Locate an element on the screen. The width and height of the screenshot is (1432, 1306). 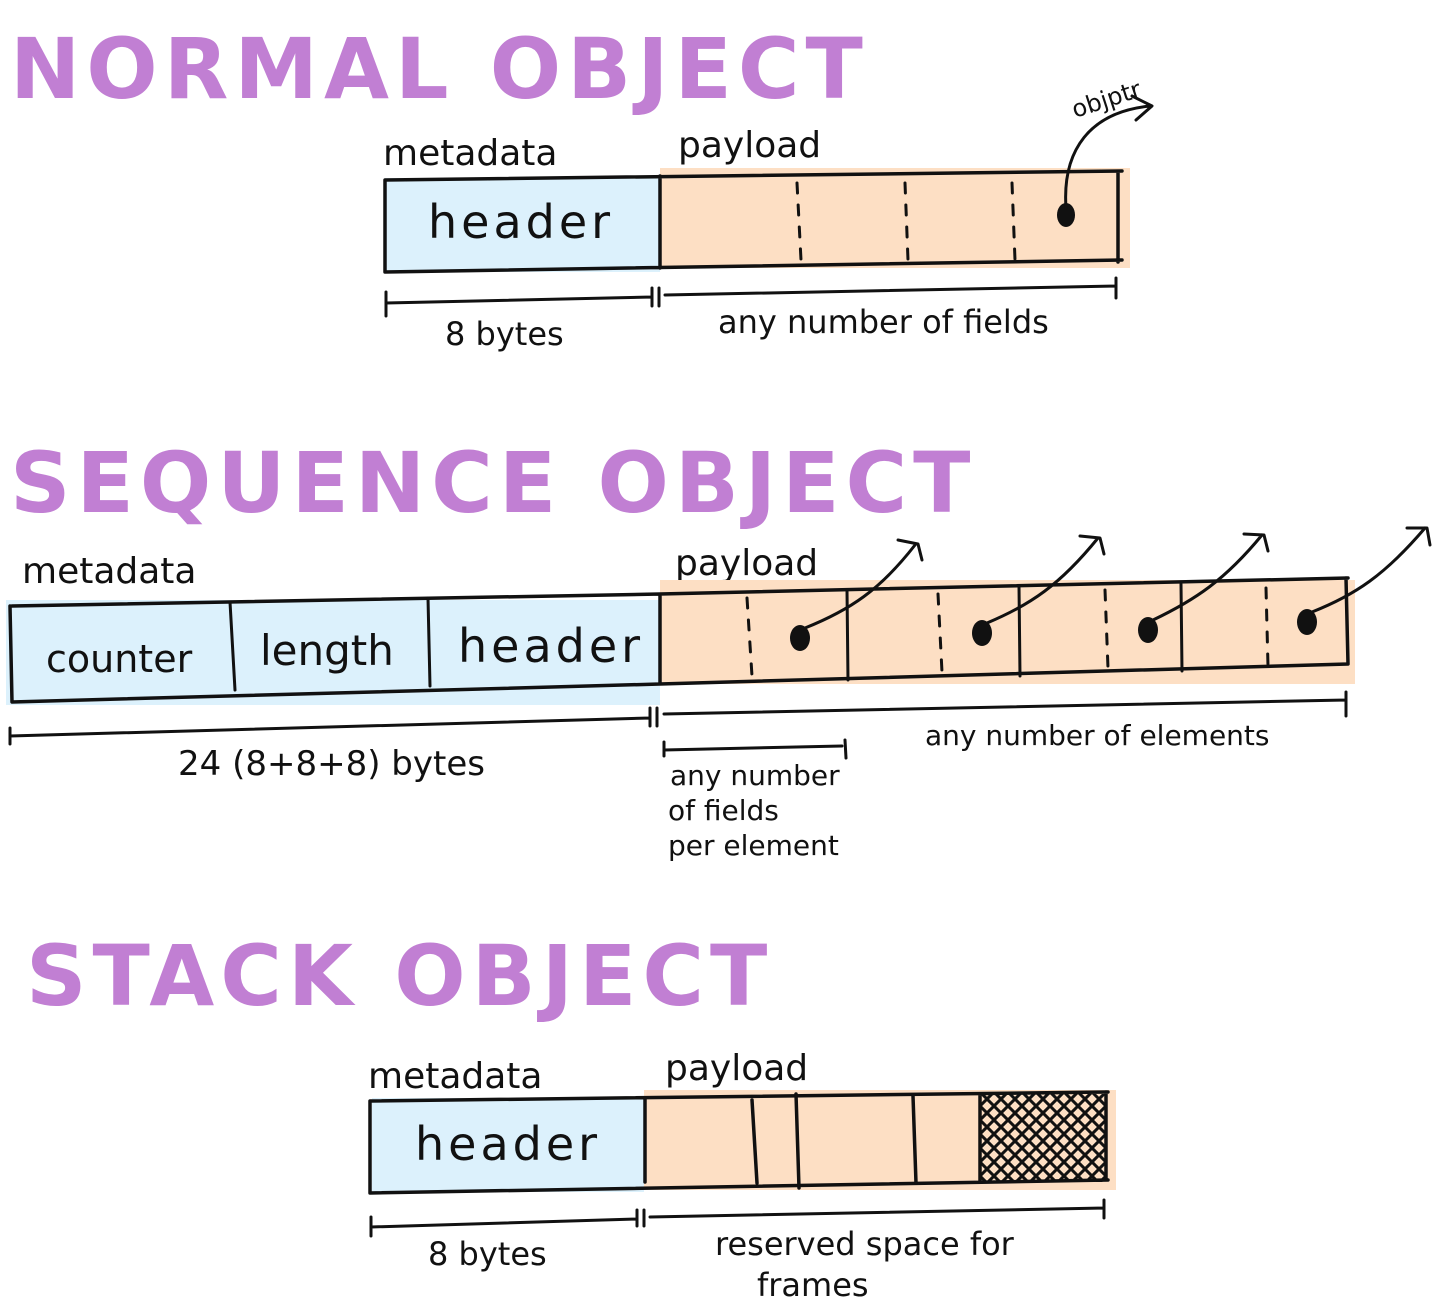
sequence-metadata-label: metadata is located at coordinates (109, 571).